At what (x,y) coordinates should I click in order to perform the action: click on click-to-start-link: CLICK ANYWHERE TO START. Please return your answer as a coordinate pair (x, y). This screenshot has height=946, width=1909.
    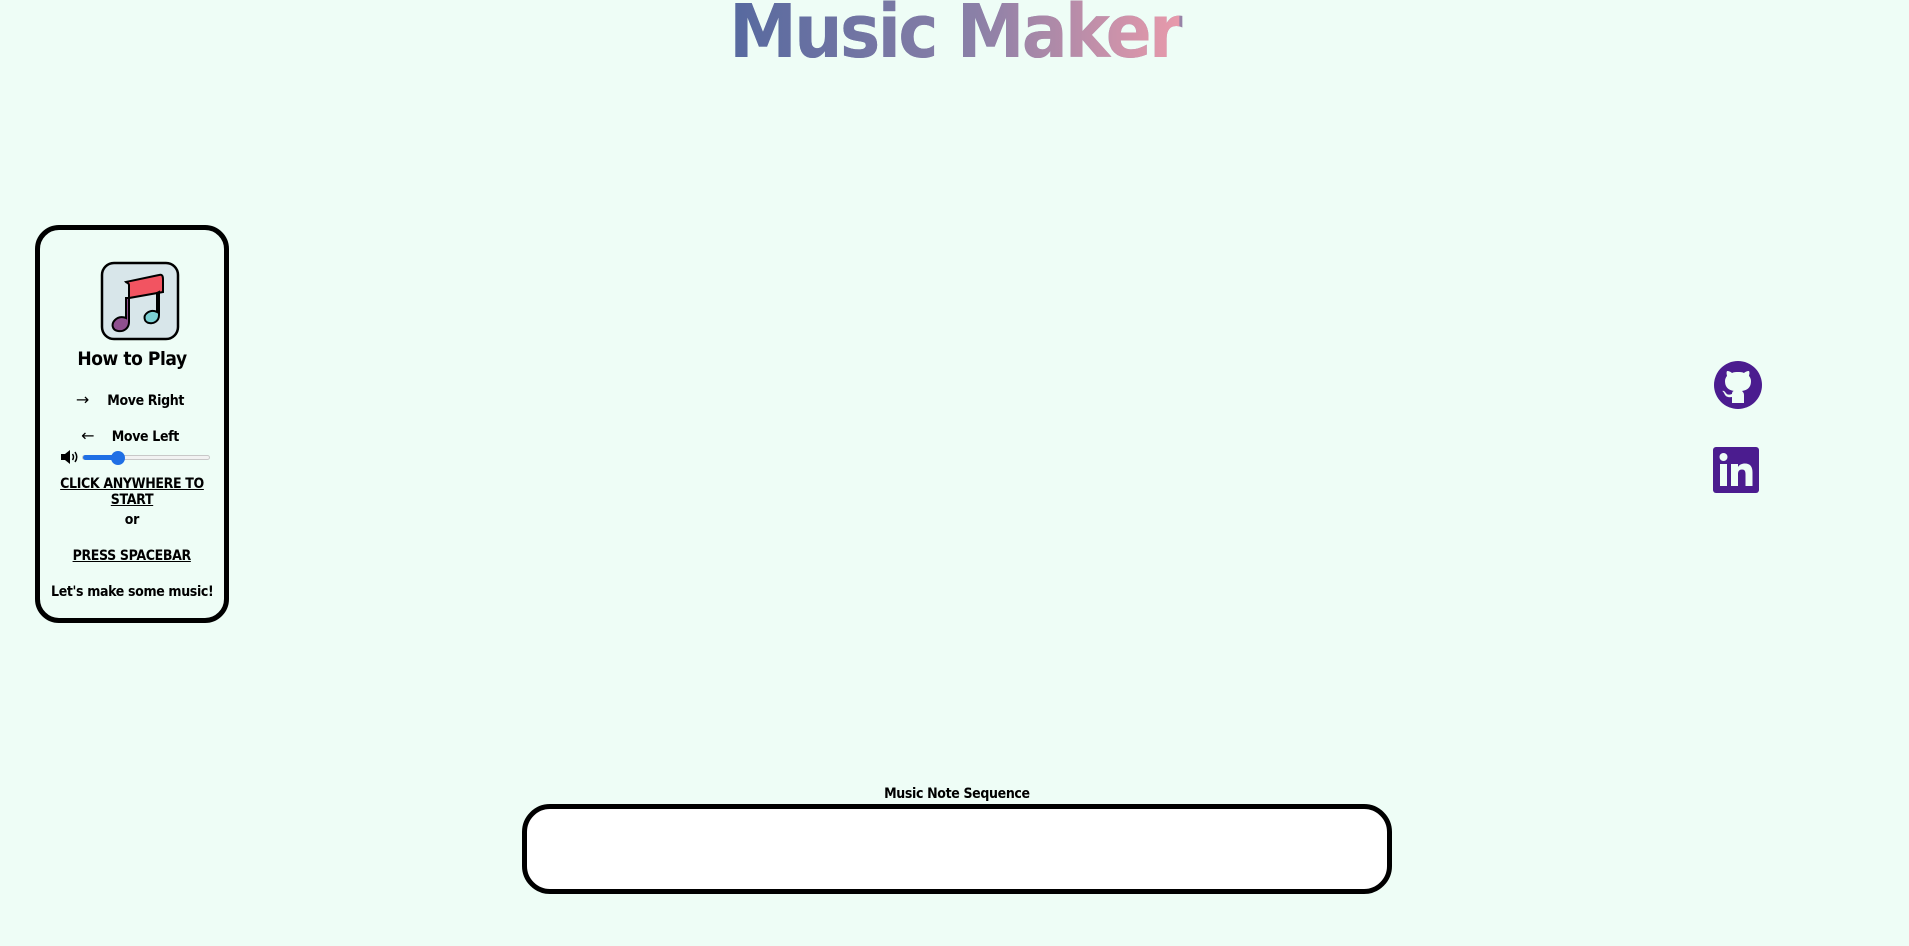
    Looking at the image, I should click on (132, 492).